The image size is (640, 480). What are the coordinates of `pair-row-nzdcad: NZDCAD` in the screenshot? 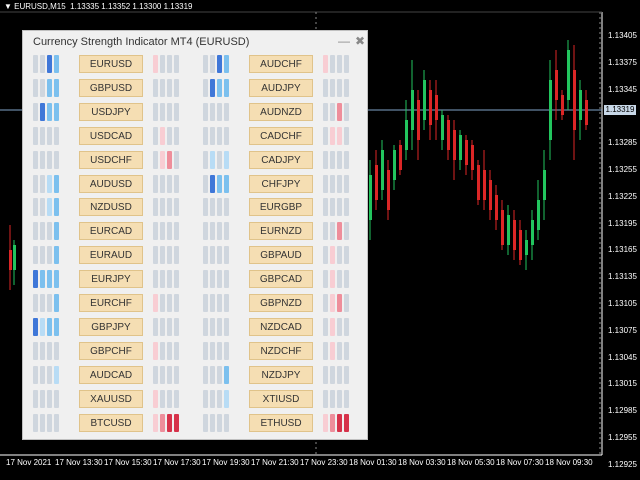 It's located at (280, 326).